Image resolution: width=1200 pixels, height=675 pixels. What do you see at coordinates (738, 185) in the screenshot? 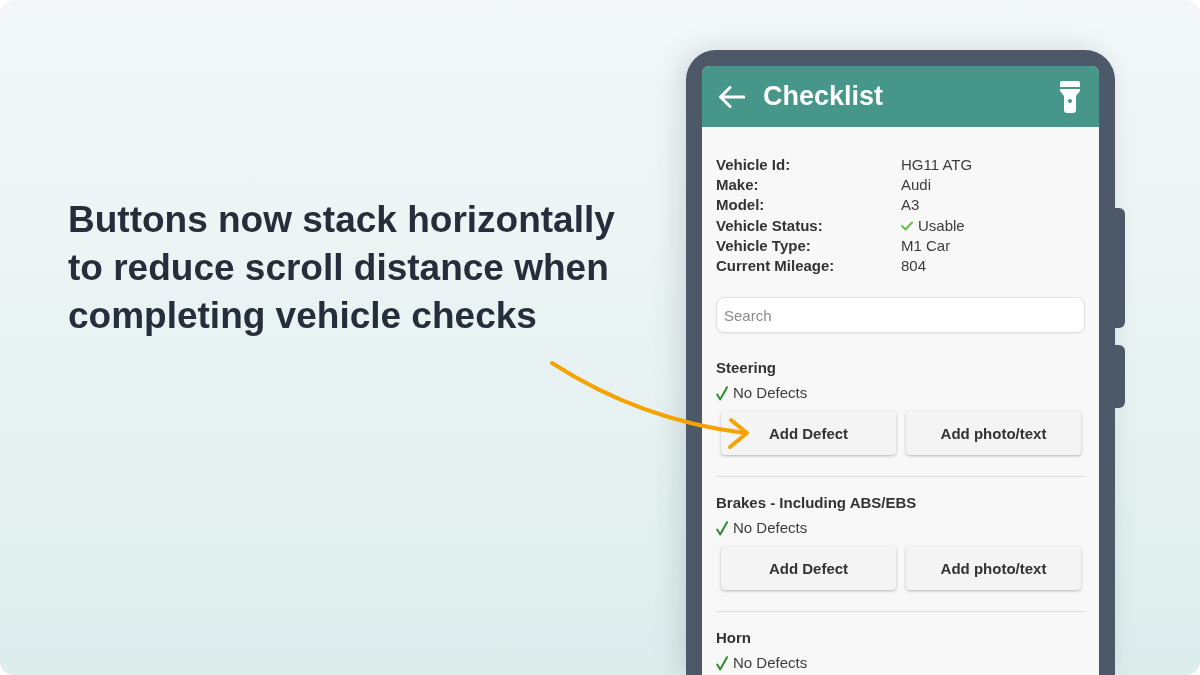
I see `info-label: Make:` at bounding box center [738, 185].